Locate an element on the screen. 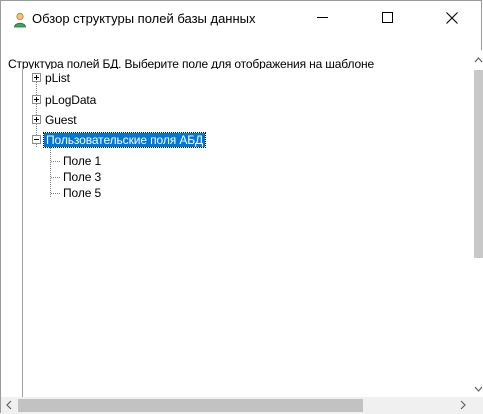 Image resolution: width=483 pixels, height=414 pixels. vertical-scrollbar is located at coordinates (478, 223).